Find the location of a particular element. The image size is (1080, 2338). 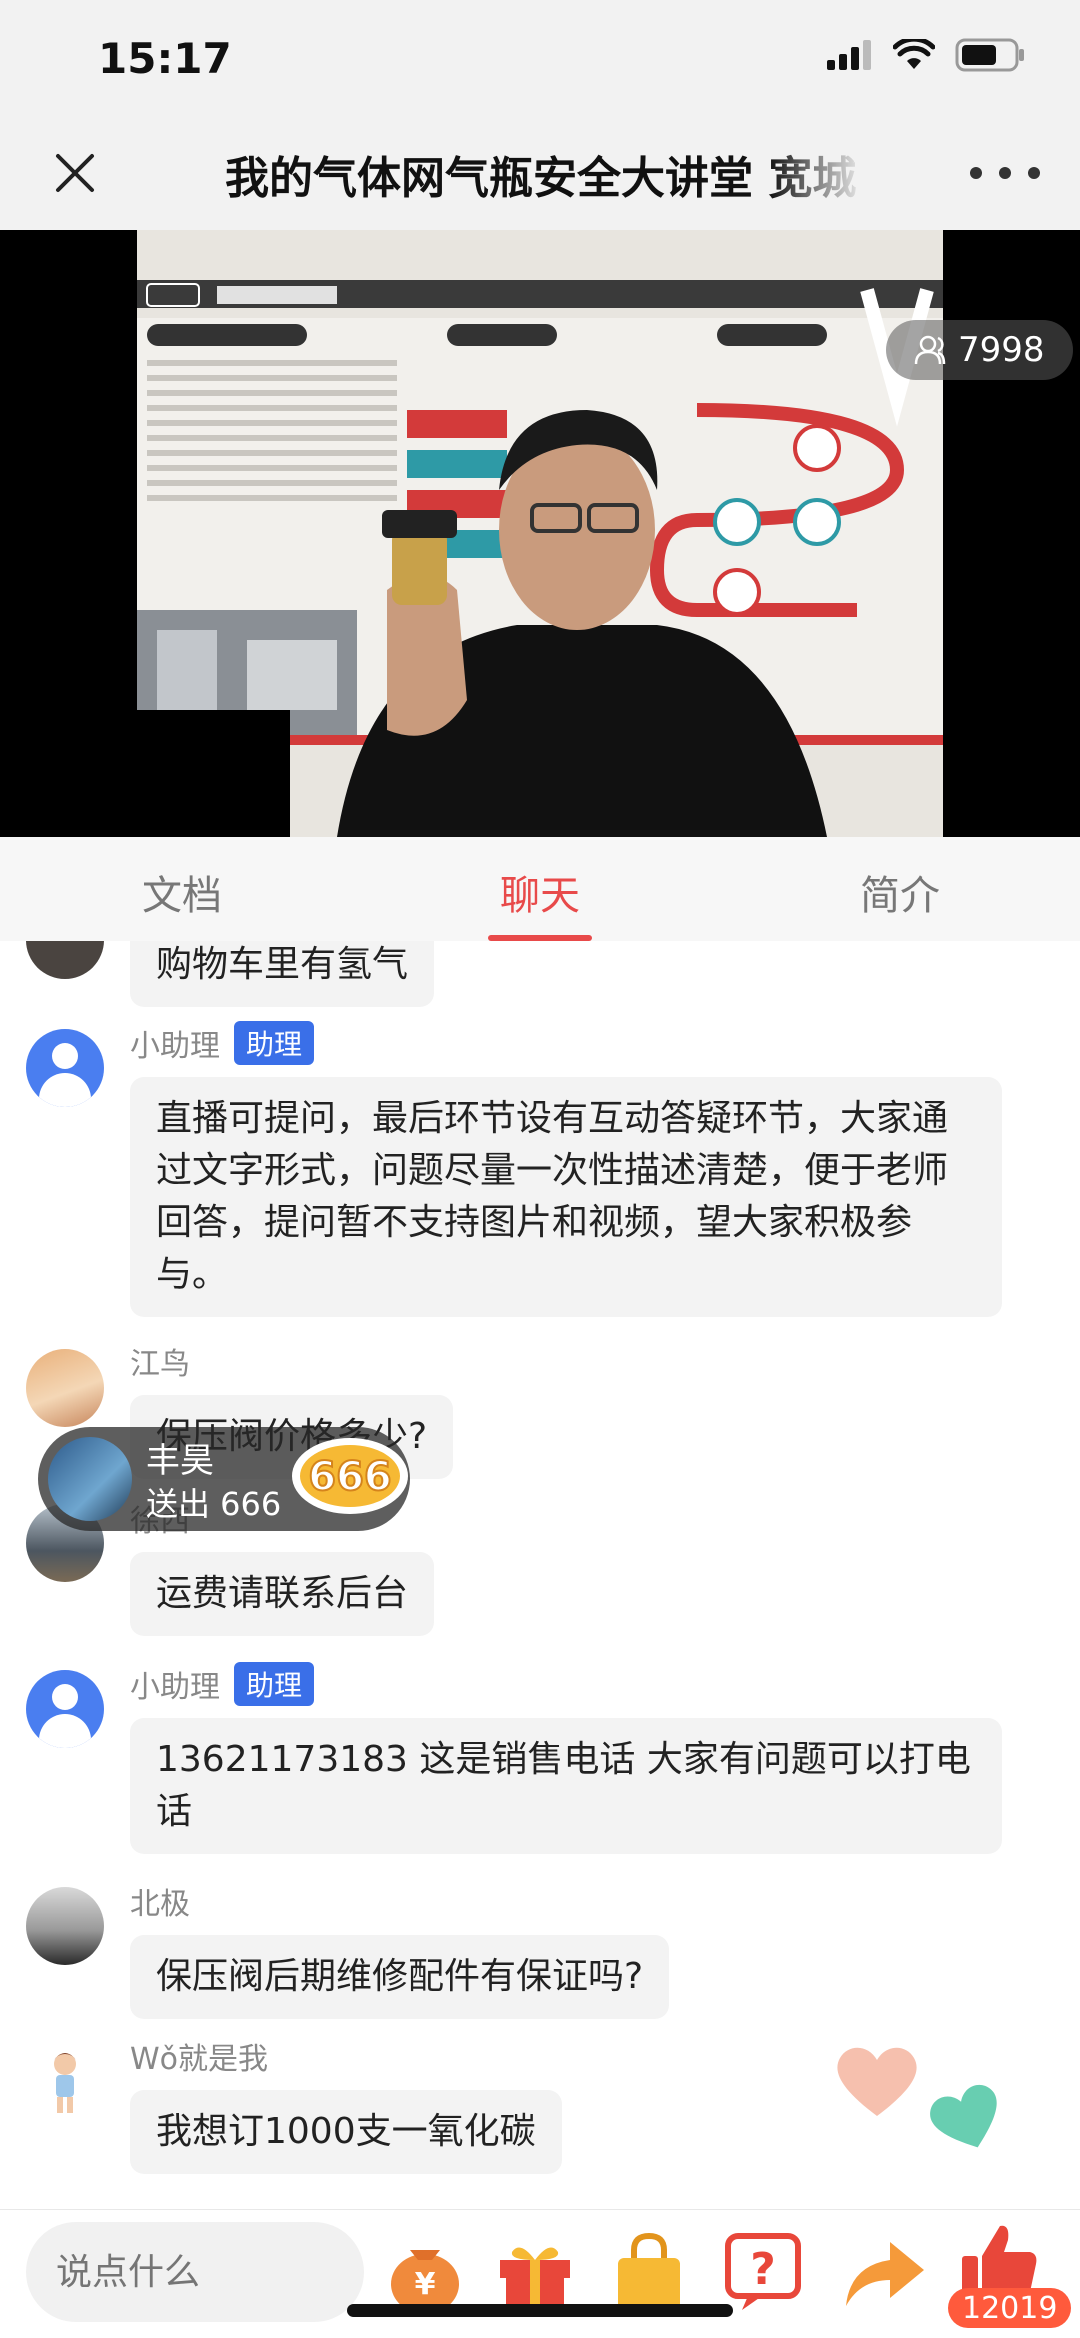

gift-sender-name: 丰昊 is located at coordinates (180, 1461).